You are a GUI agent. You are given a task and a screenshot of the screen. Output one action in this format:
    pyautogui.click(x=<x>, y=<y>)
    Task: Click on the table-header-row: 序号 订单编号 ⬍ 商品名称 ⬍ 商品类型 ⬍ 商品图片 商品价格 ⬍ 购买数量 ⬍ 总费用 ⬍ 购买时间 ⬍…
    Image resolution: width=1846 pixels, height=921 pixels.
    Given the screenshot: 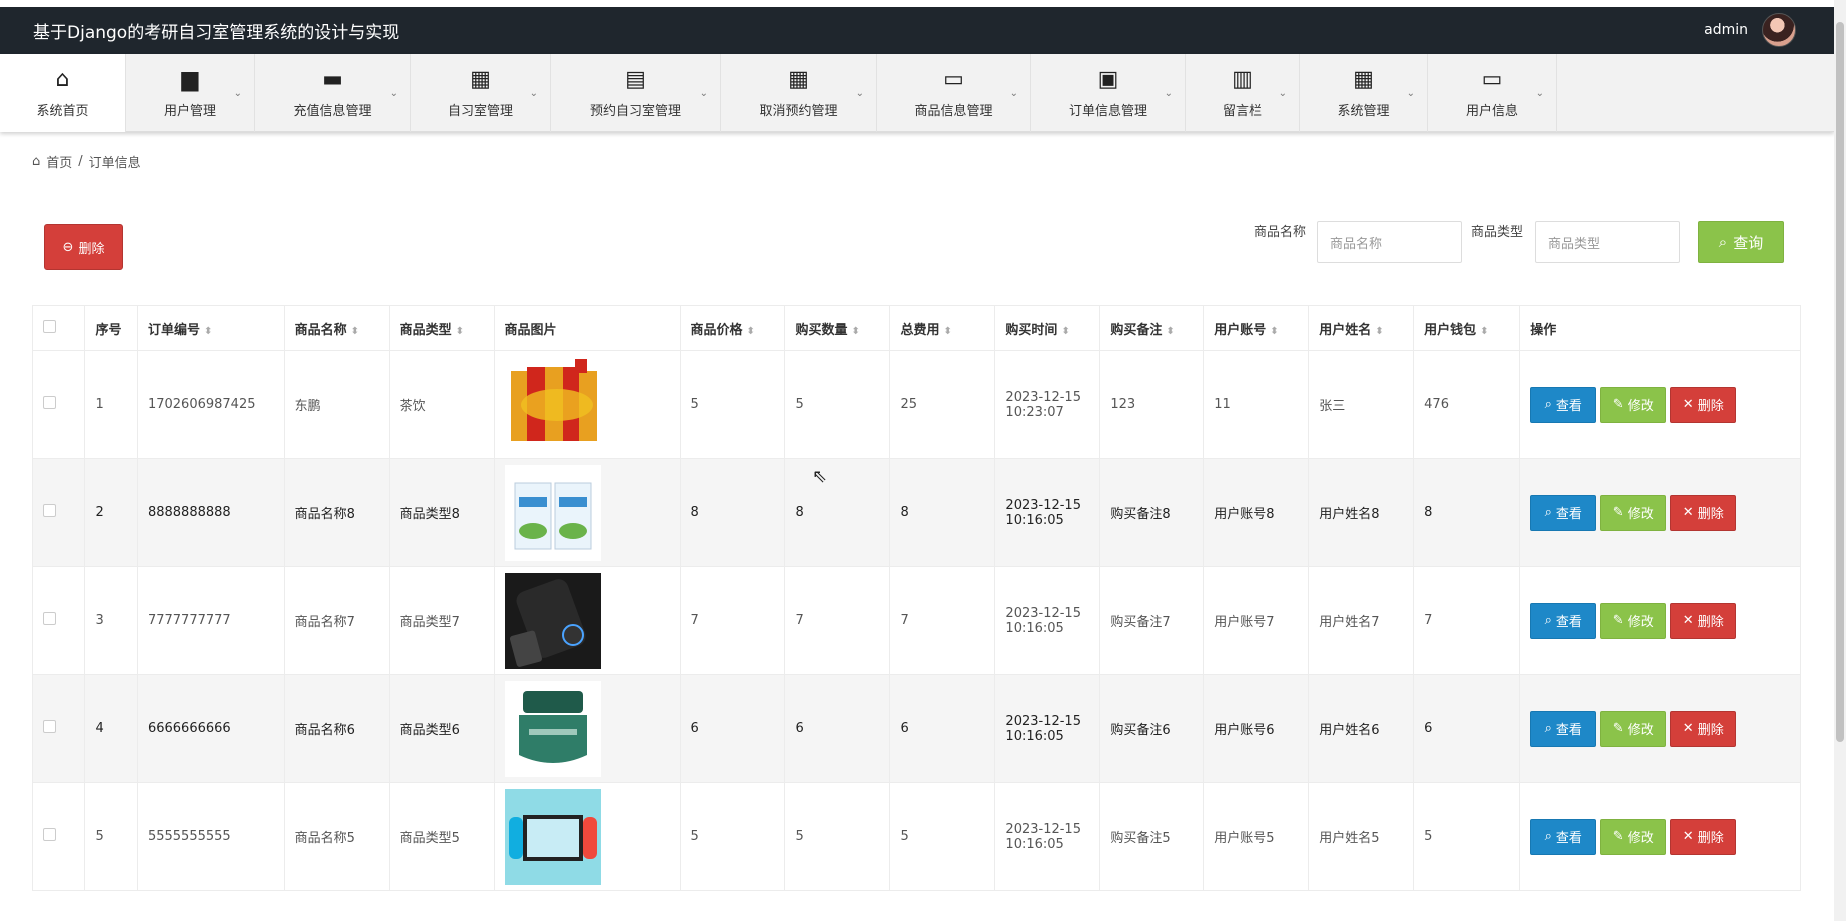 What is the action you would take?
    pyautogui.click(x=916, y=328)
    